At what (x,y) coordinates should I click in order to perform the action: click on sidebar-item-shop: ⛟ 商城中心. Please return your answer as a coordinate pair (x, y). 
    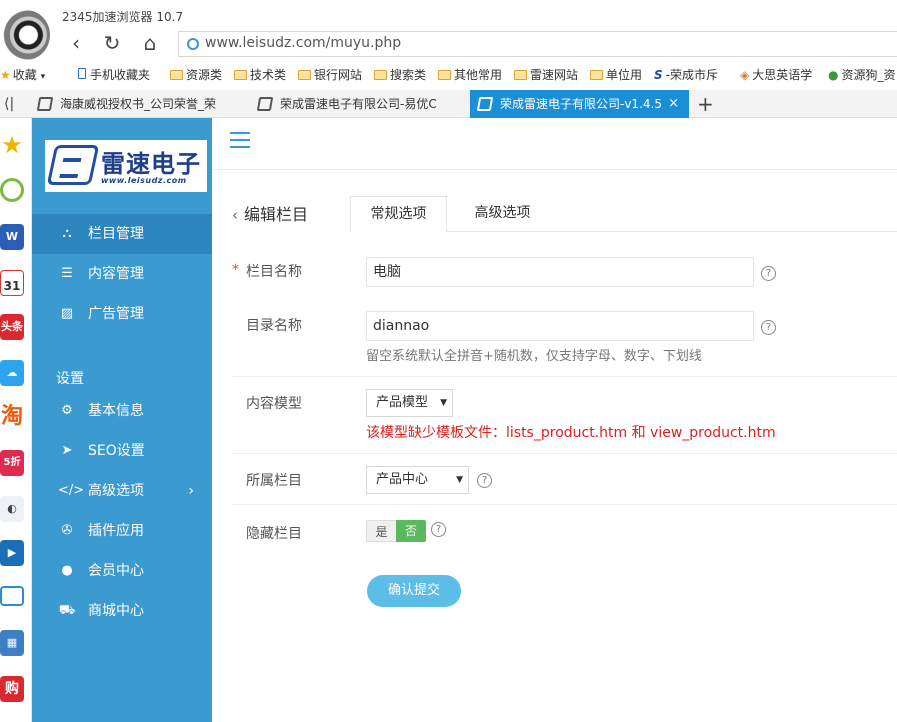
    Looking at the image, I should click on (122, 611).